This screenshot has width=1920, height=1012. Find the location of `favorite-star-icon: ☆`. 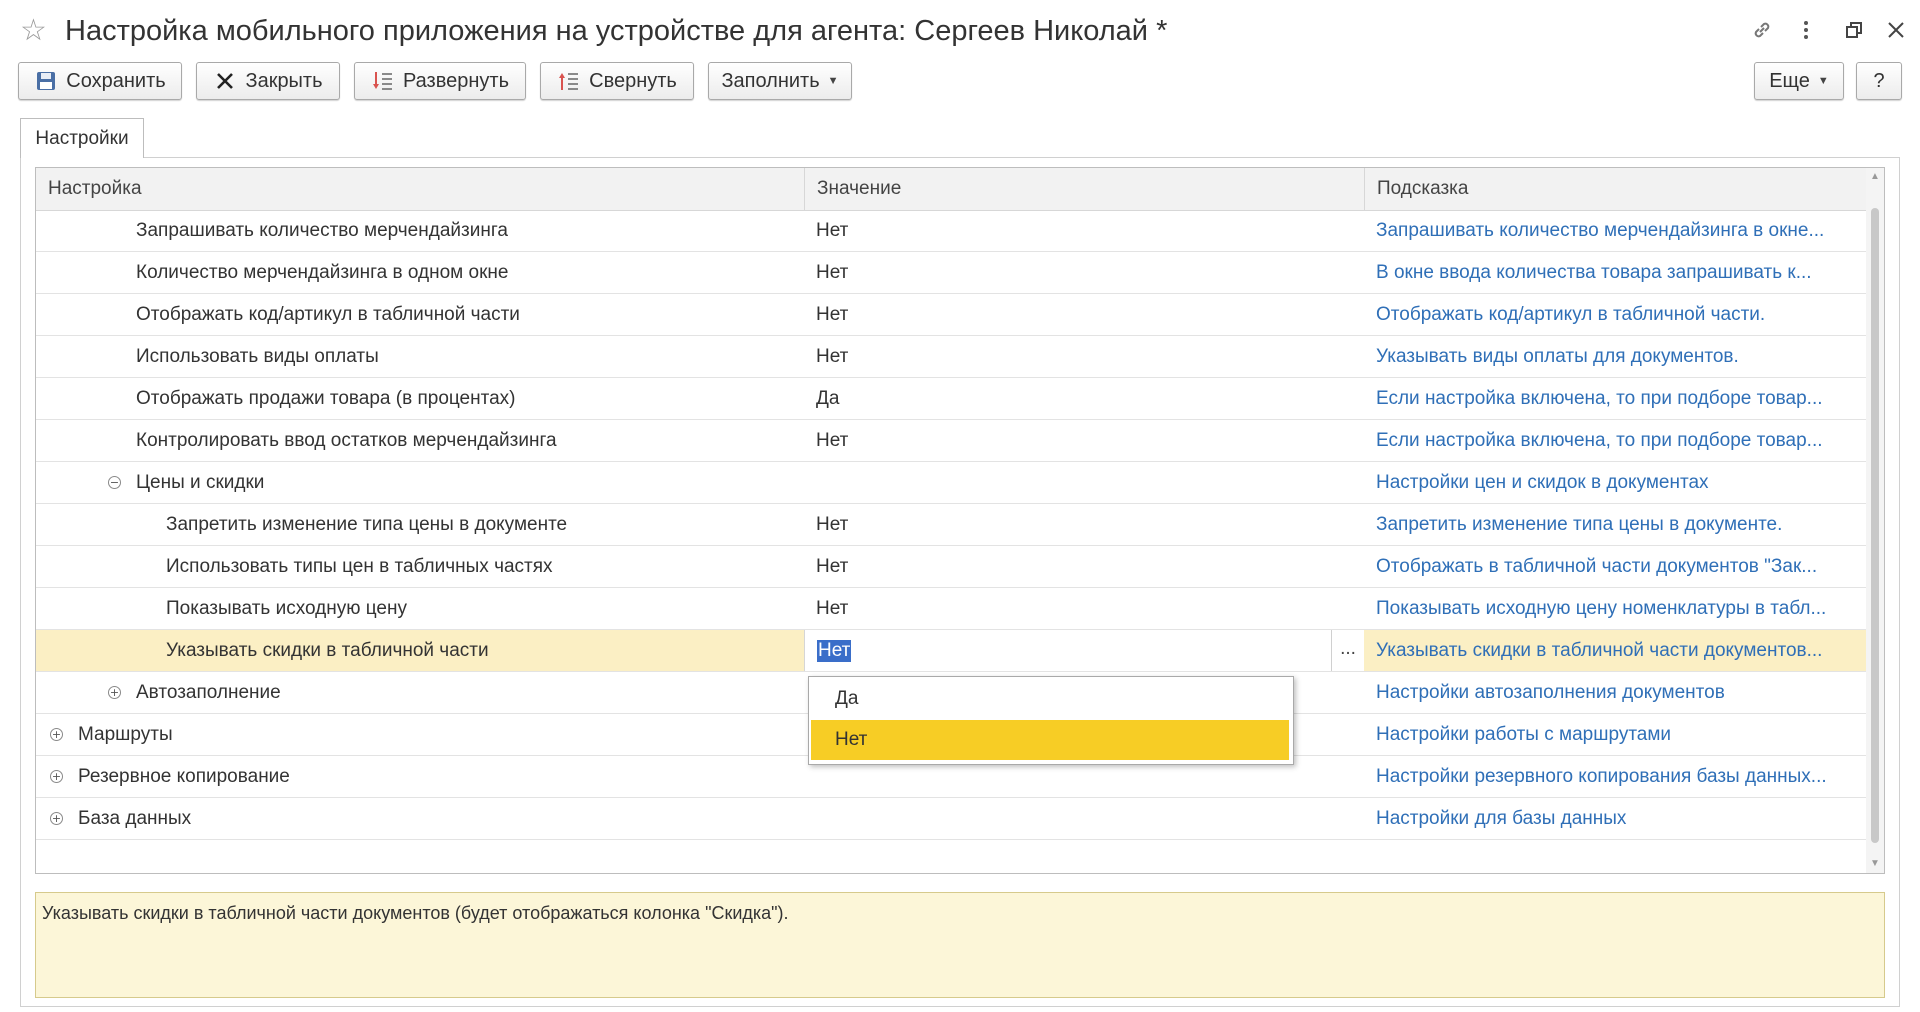

favorite-star-icon: ☆ is located at coordinates (33, 31).